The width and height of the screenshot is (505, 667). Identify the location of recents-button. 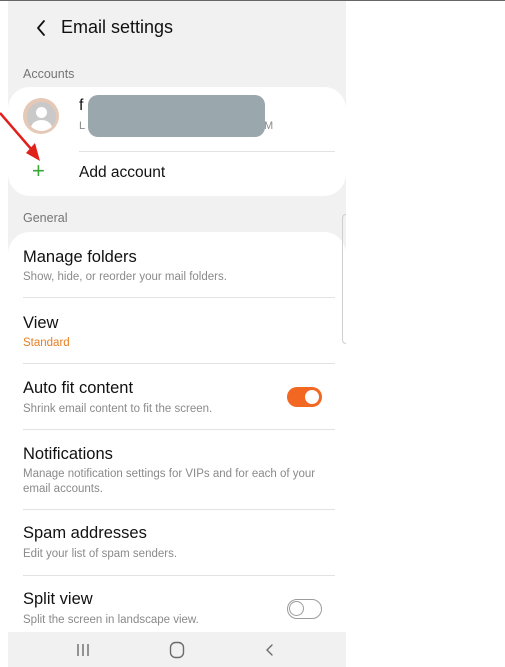
(83, 650).